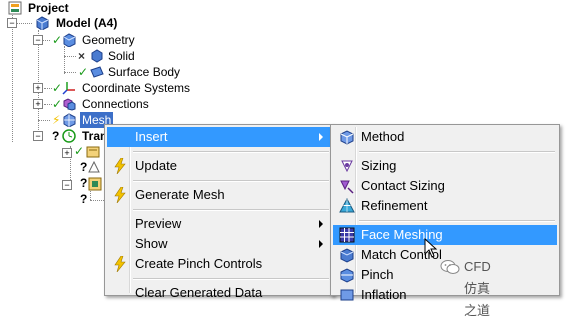 The image size is (566, 322). What do you see at coordinates (97, 56) in the screenshot?
I see `solid-body-icon` at bounding box center [97, 56].